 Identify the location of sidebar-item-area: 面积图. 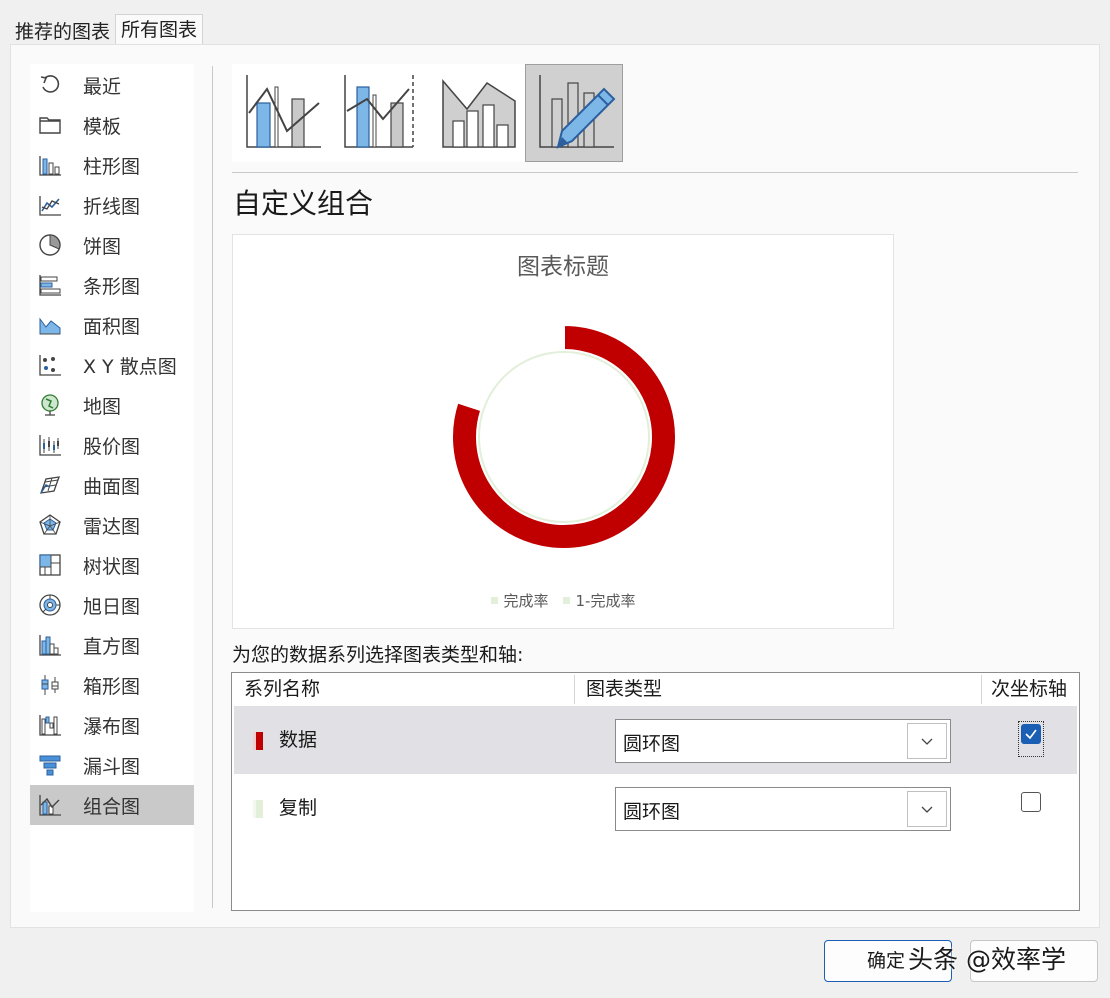
(112, 325).